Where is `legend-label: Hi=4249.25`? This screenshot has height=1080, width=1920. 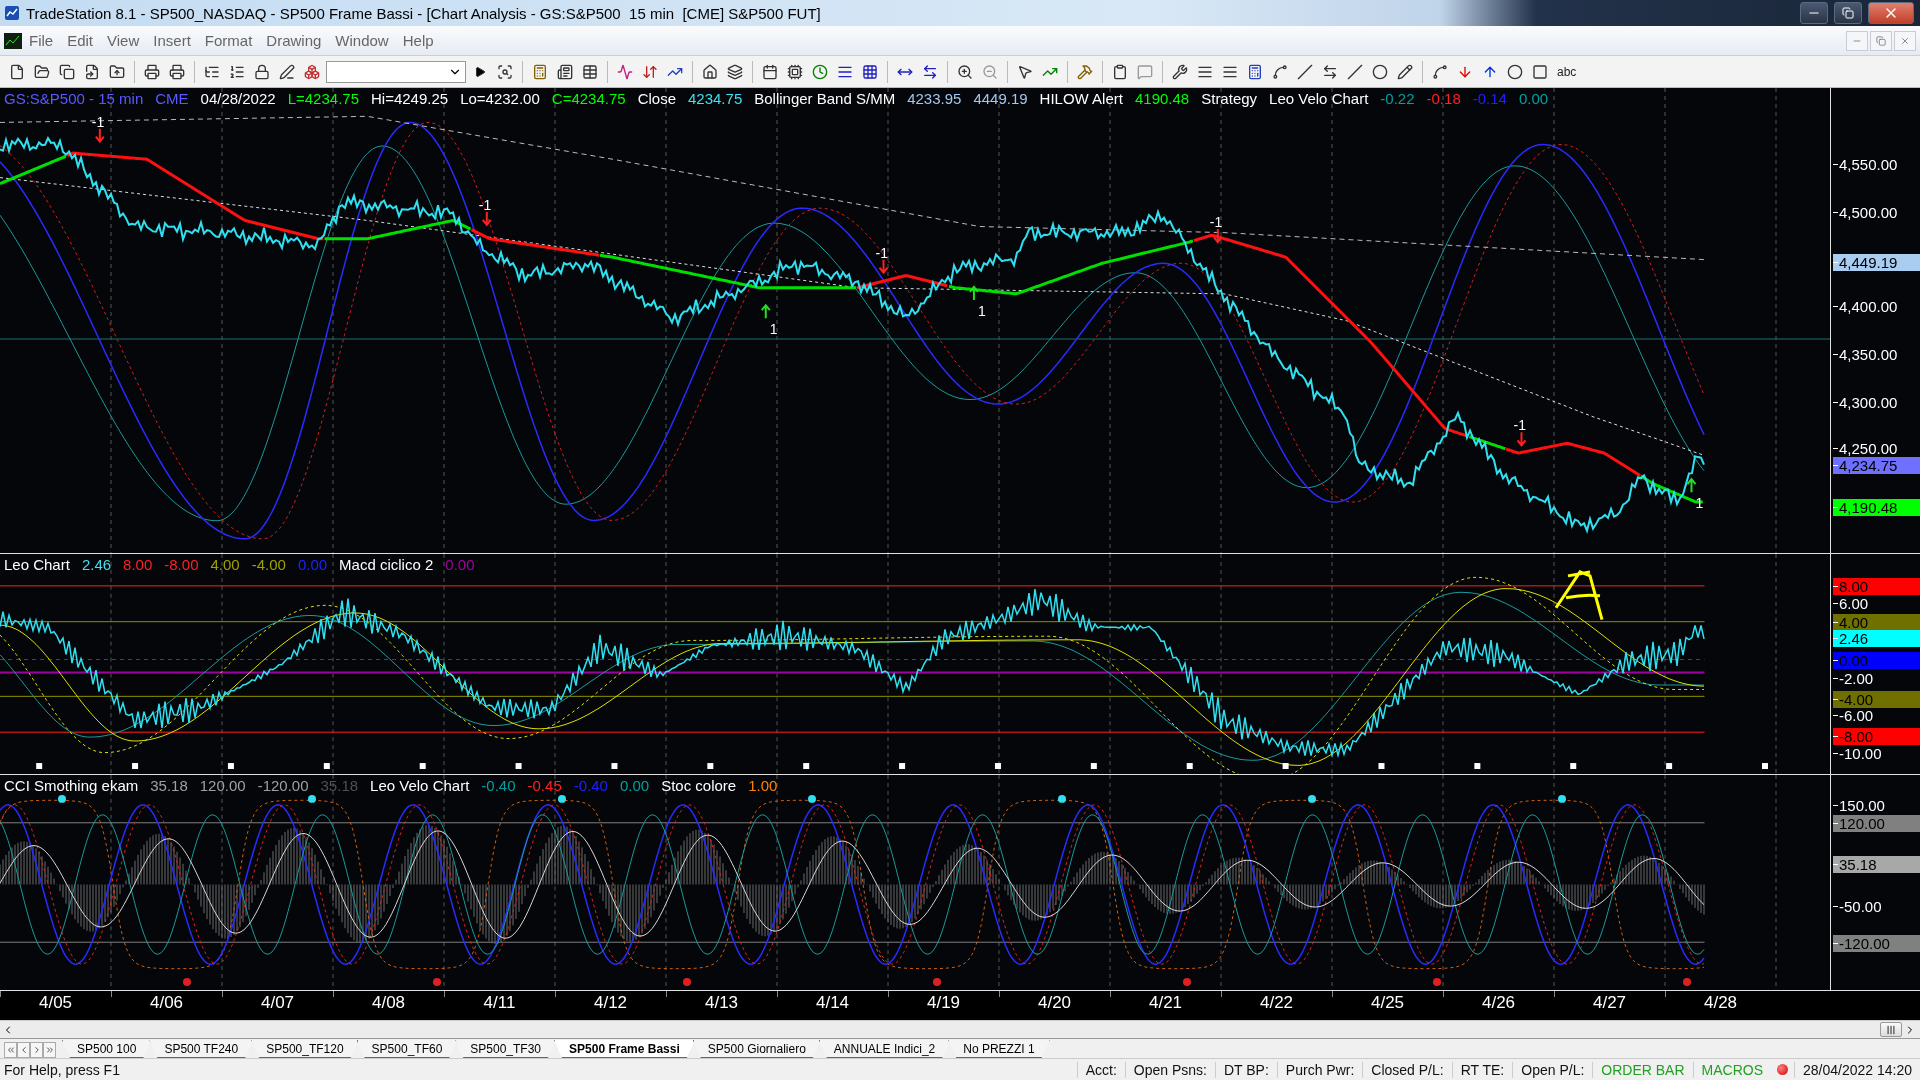
legend-label: Hi=4249.25 is located at coordinates (410, 98).